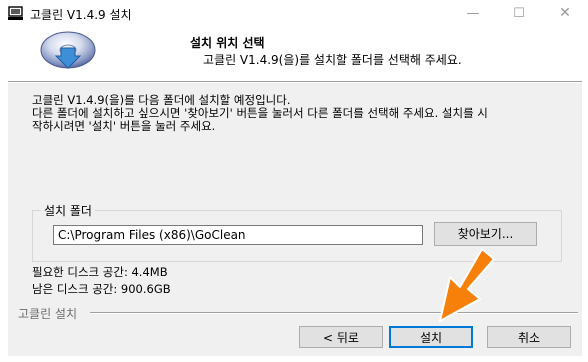 The width and height of the screenshot is (588, 362). Describe the element at coordinates (334, 313) in the screenshot. I see `footer-divider-highlight` at that location.